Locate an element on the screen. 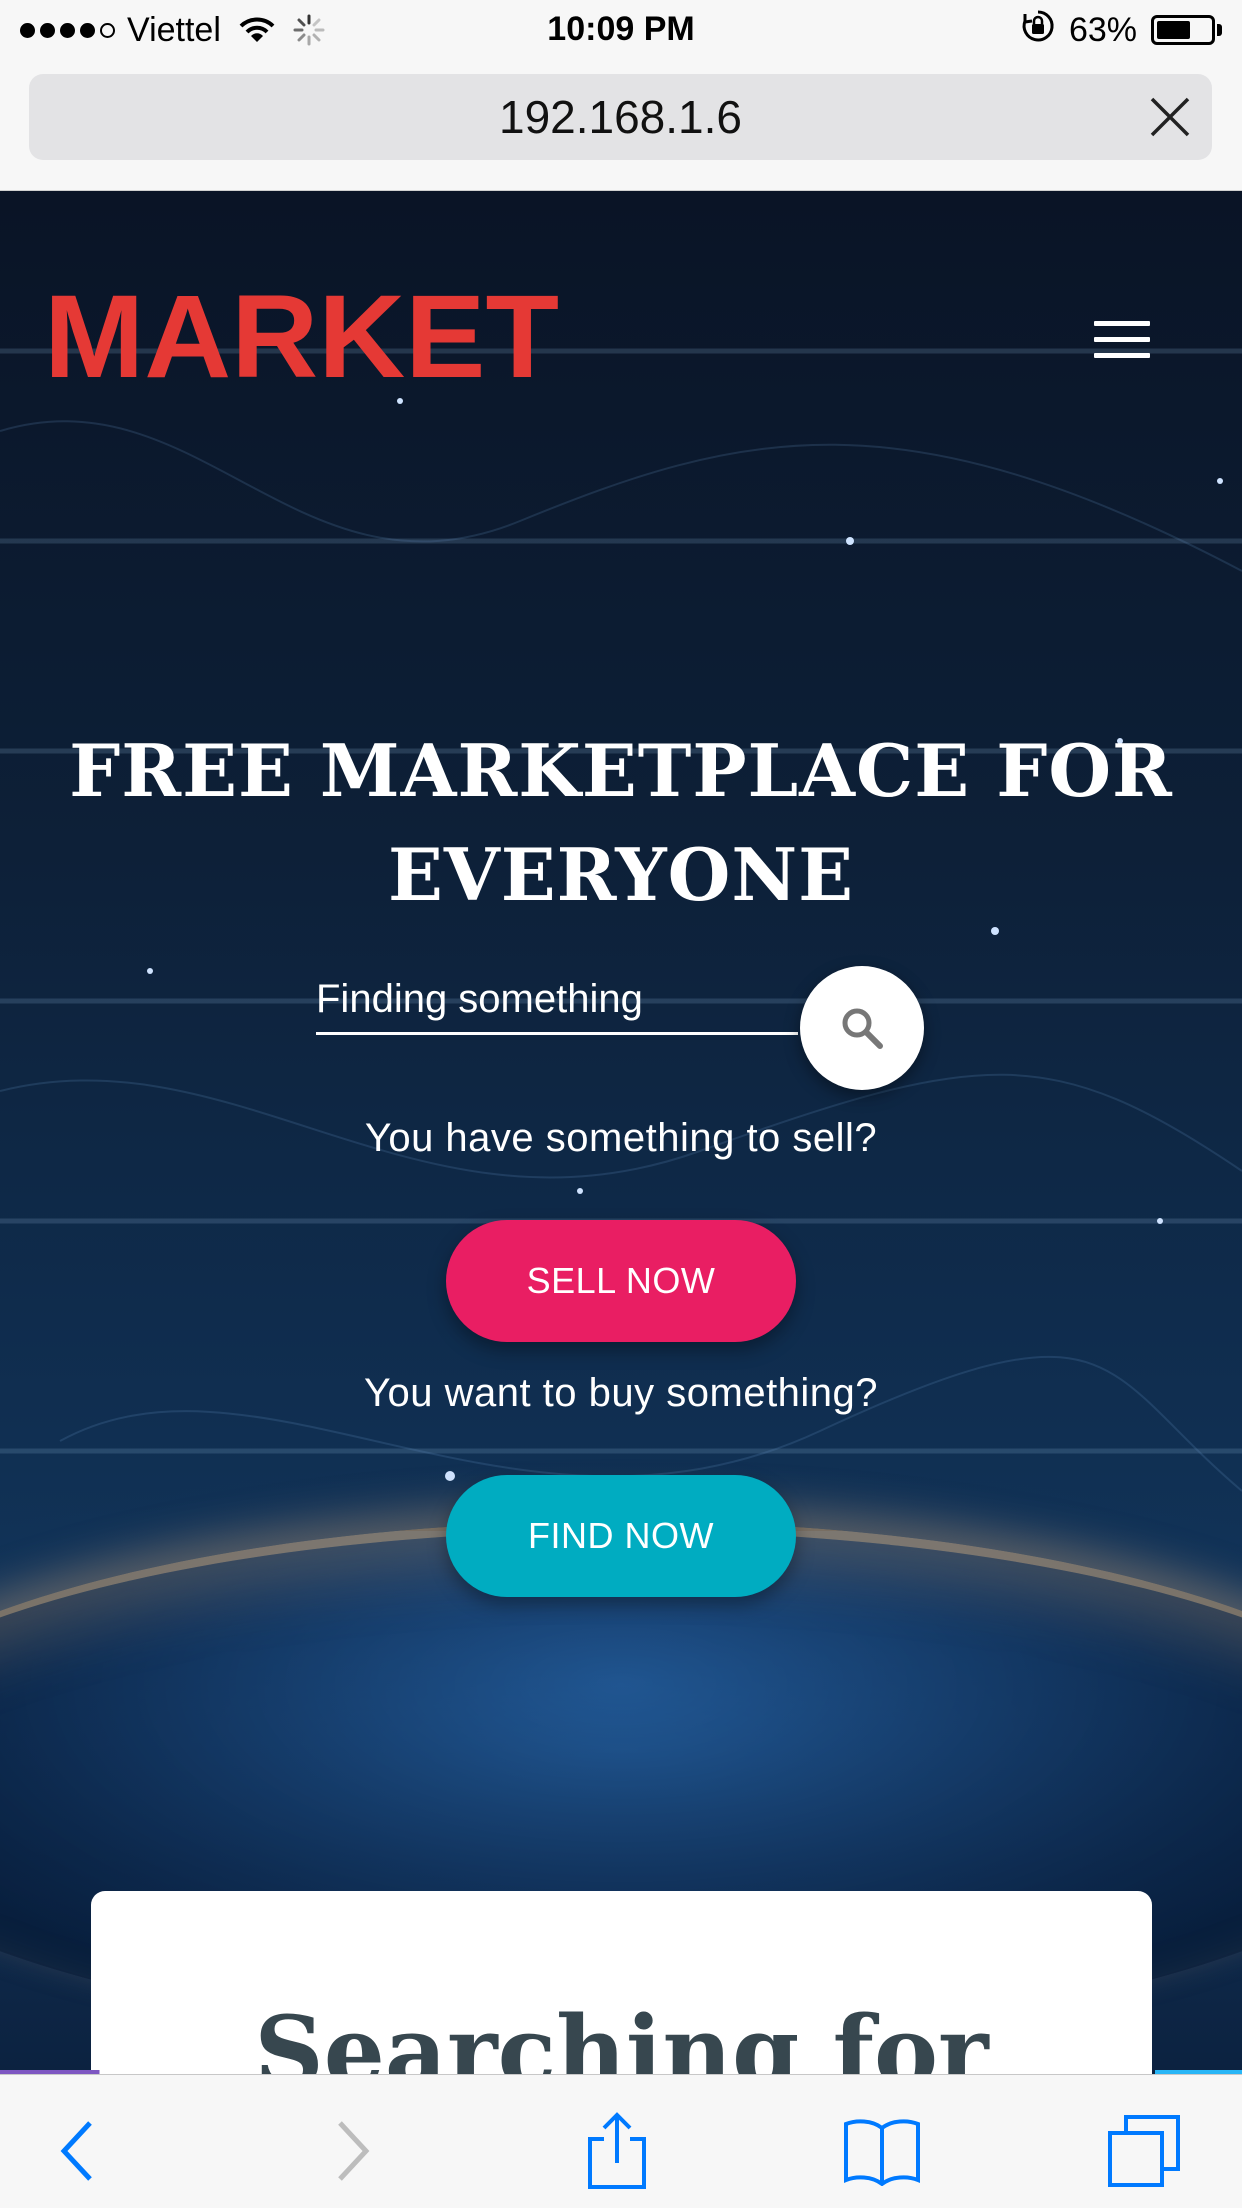  browser-toolbar is located at coordinates (621, 2141).